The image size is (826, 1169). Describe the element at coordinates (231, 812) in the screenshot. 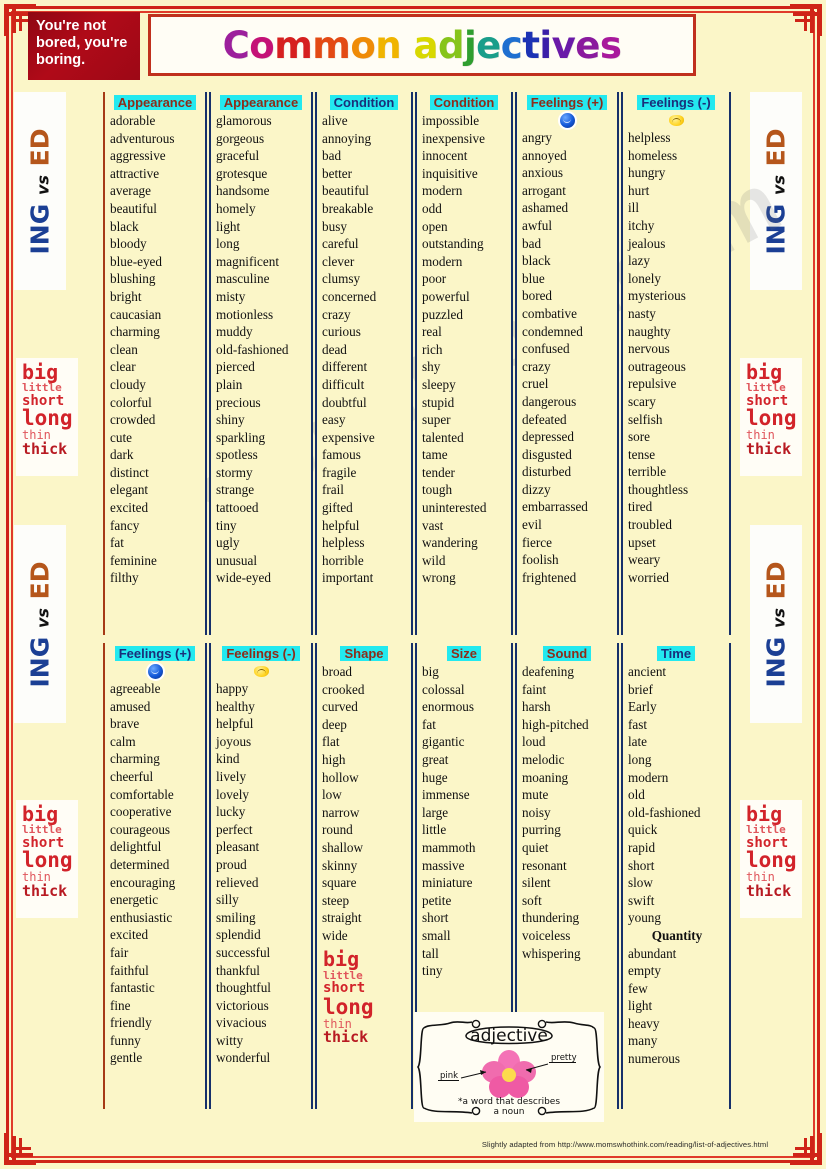

I see `adjective-word: lucky` at that location.